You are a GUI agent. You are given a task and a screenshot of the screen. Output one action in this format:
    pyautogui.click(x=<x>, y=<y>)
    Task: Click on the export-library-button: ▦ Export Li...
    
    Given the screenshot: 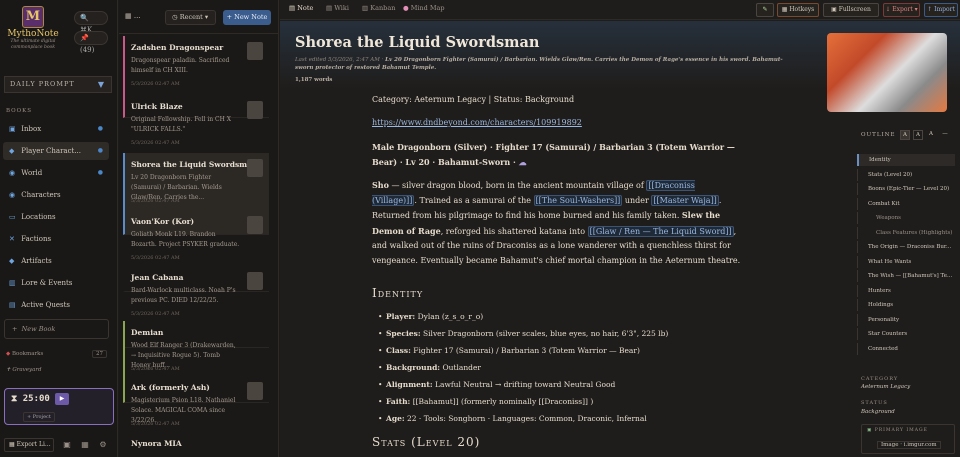 What is the action you would take?
    pyautogui.click(x=29, y=445)
    